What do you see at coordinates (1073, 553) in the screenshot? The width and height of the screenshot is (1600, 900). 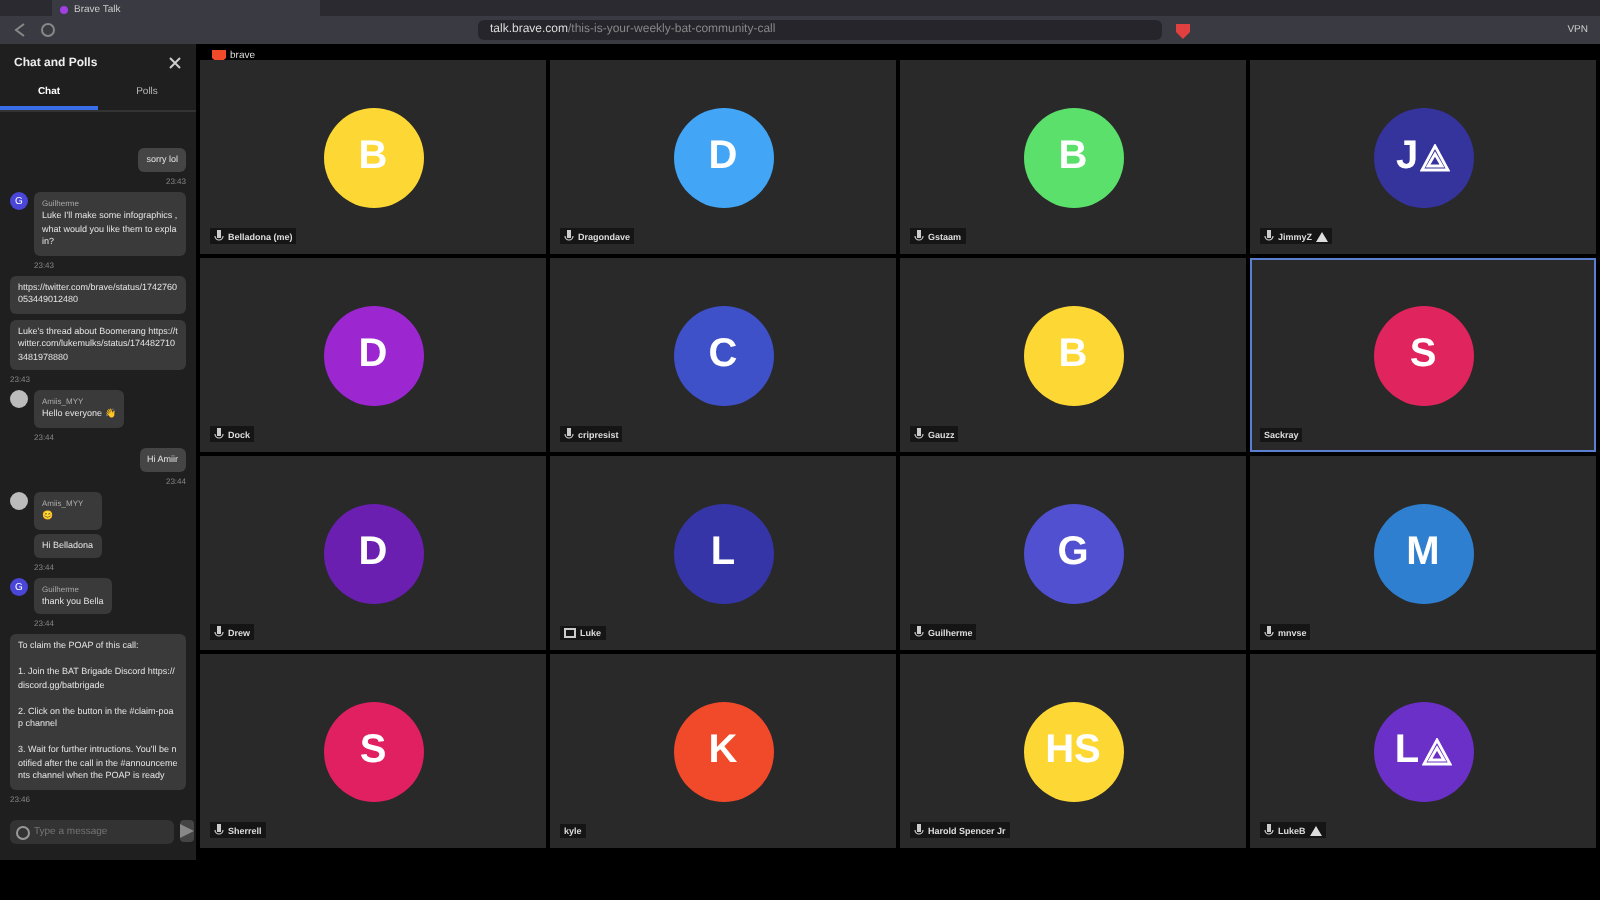 I see `participant-avatar: G` at bounding box center [1073, 553].